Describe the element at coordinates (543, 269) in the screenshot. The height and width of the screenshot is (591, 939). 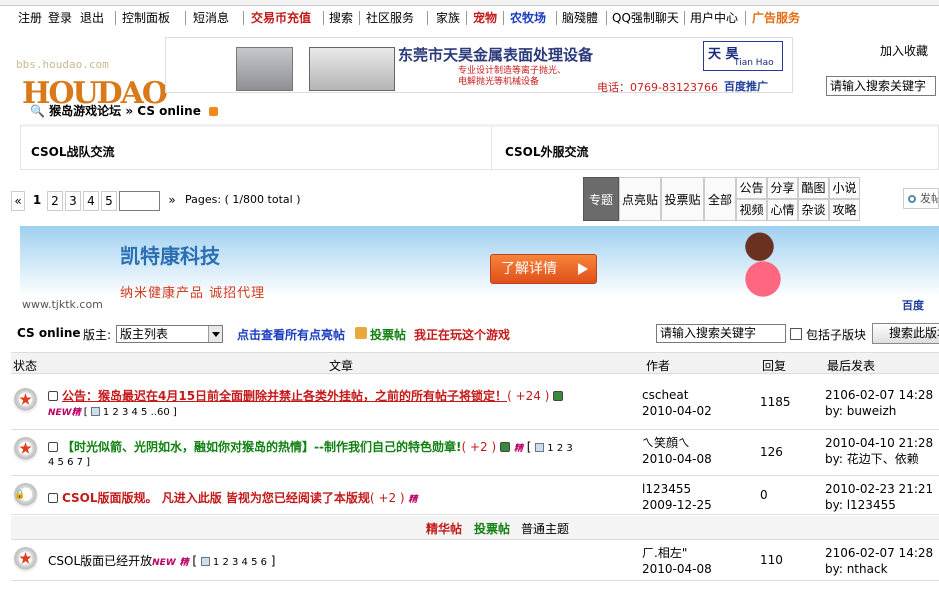
I see `banner-cta-button: 了解详情` at that location.